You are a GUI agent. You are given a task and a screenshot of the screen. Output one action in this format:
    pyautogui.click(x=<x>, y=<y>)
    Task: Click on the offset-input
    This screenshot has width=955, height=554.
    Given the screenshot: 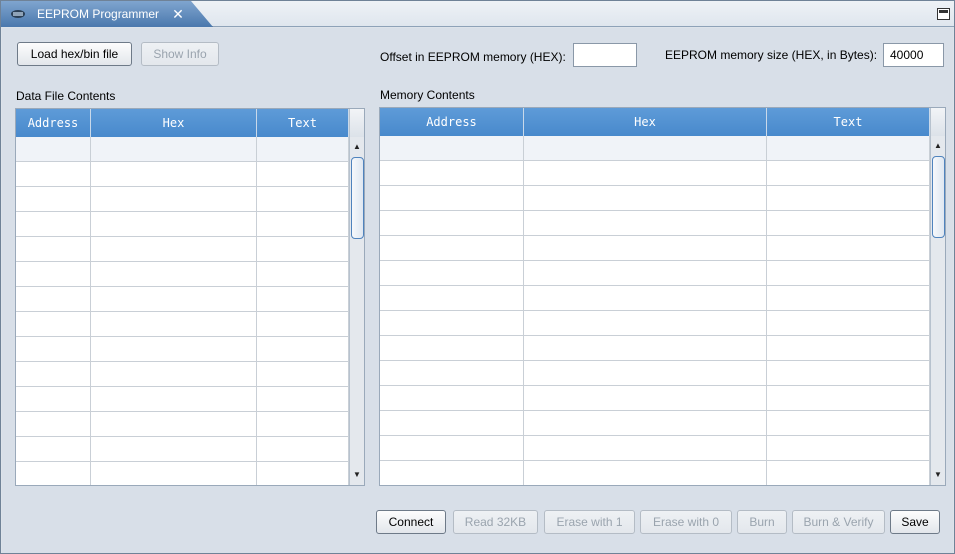 What is the action you would take?
    pyautogui.click(x=605, y=55)
    